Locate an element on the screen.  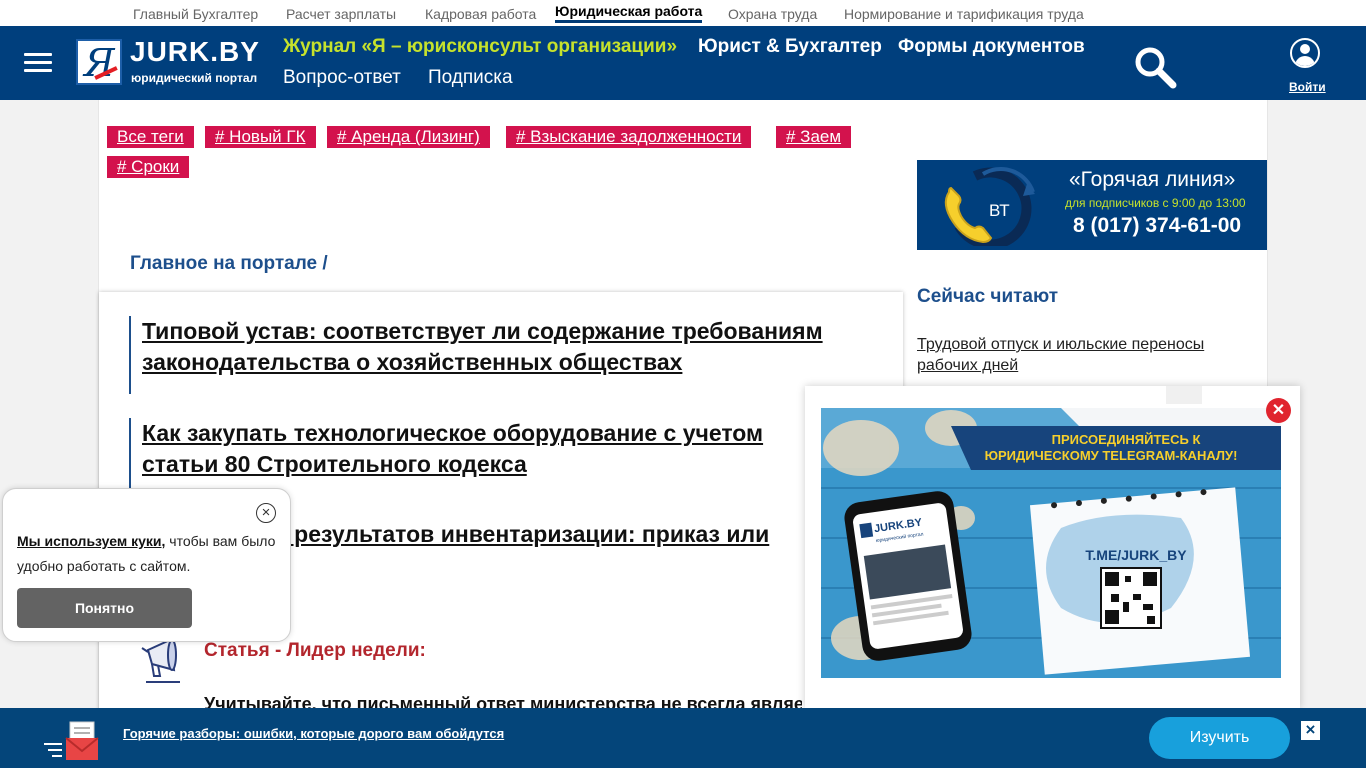
cookie-close-icon: × is located at coordinates (266, 513).